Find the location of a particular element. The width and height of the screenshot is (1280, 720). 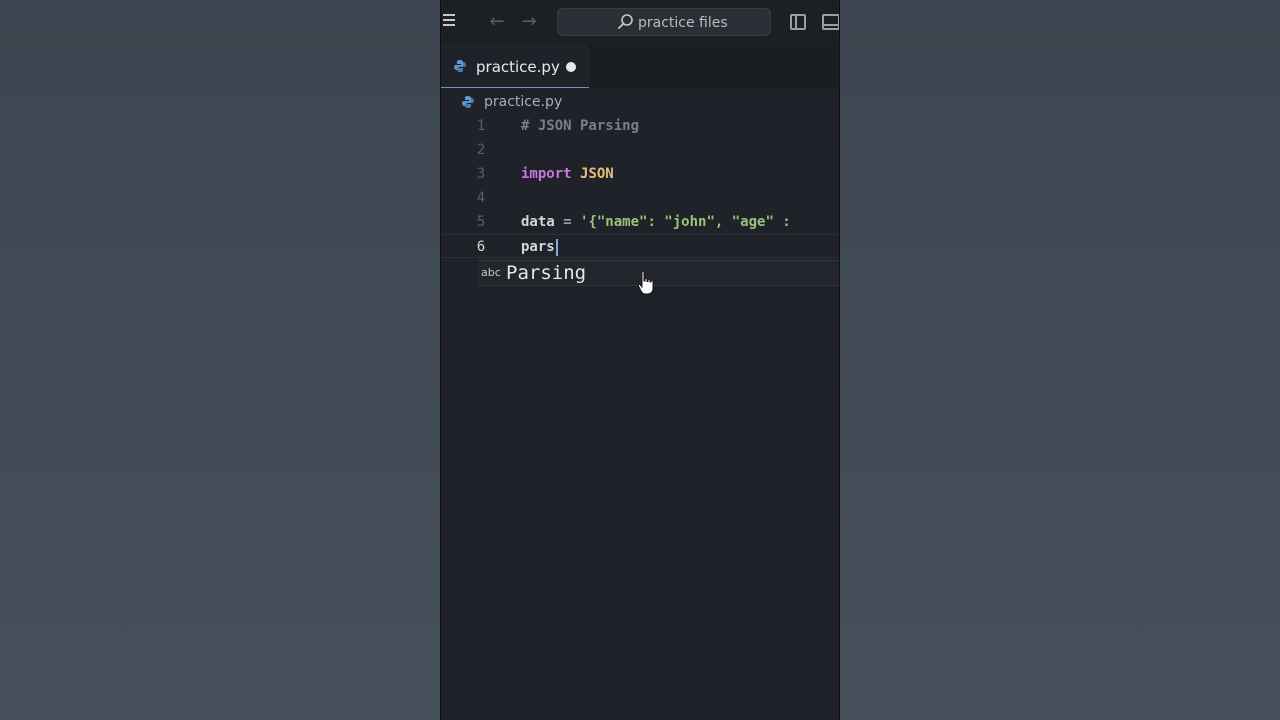

code-text: # JSON Parsing is located at coordinates (580, 126).